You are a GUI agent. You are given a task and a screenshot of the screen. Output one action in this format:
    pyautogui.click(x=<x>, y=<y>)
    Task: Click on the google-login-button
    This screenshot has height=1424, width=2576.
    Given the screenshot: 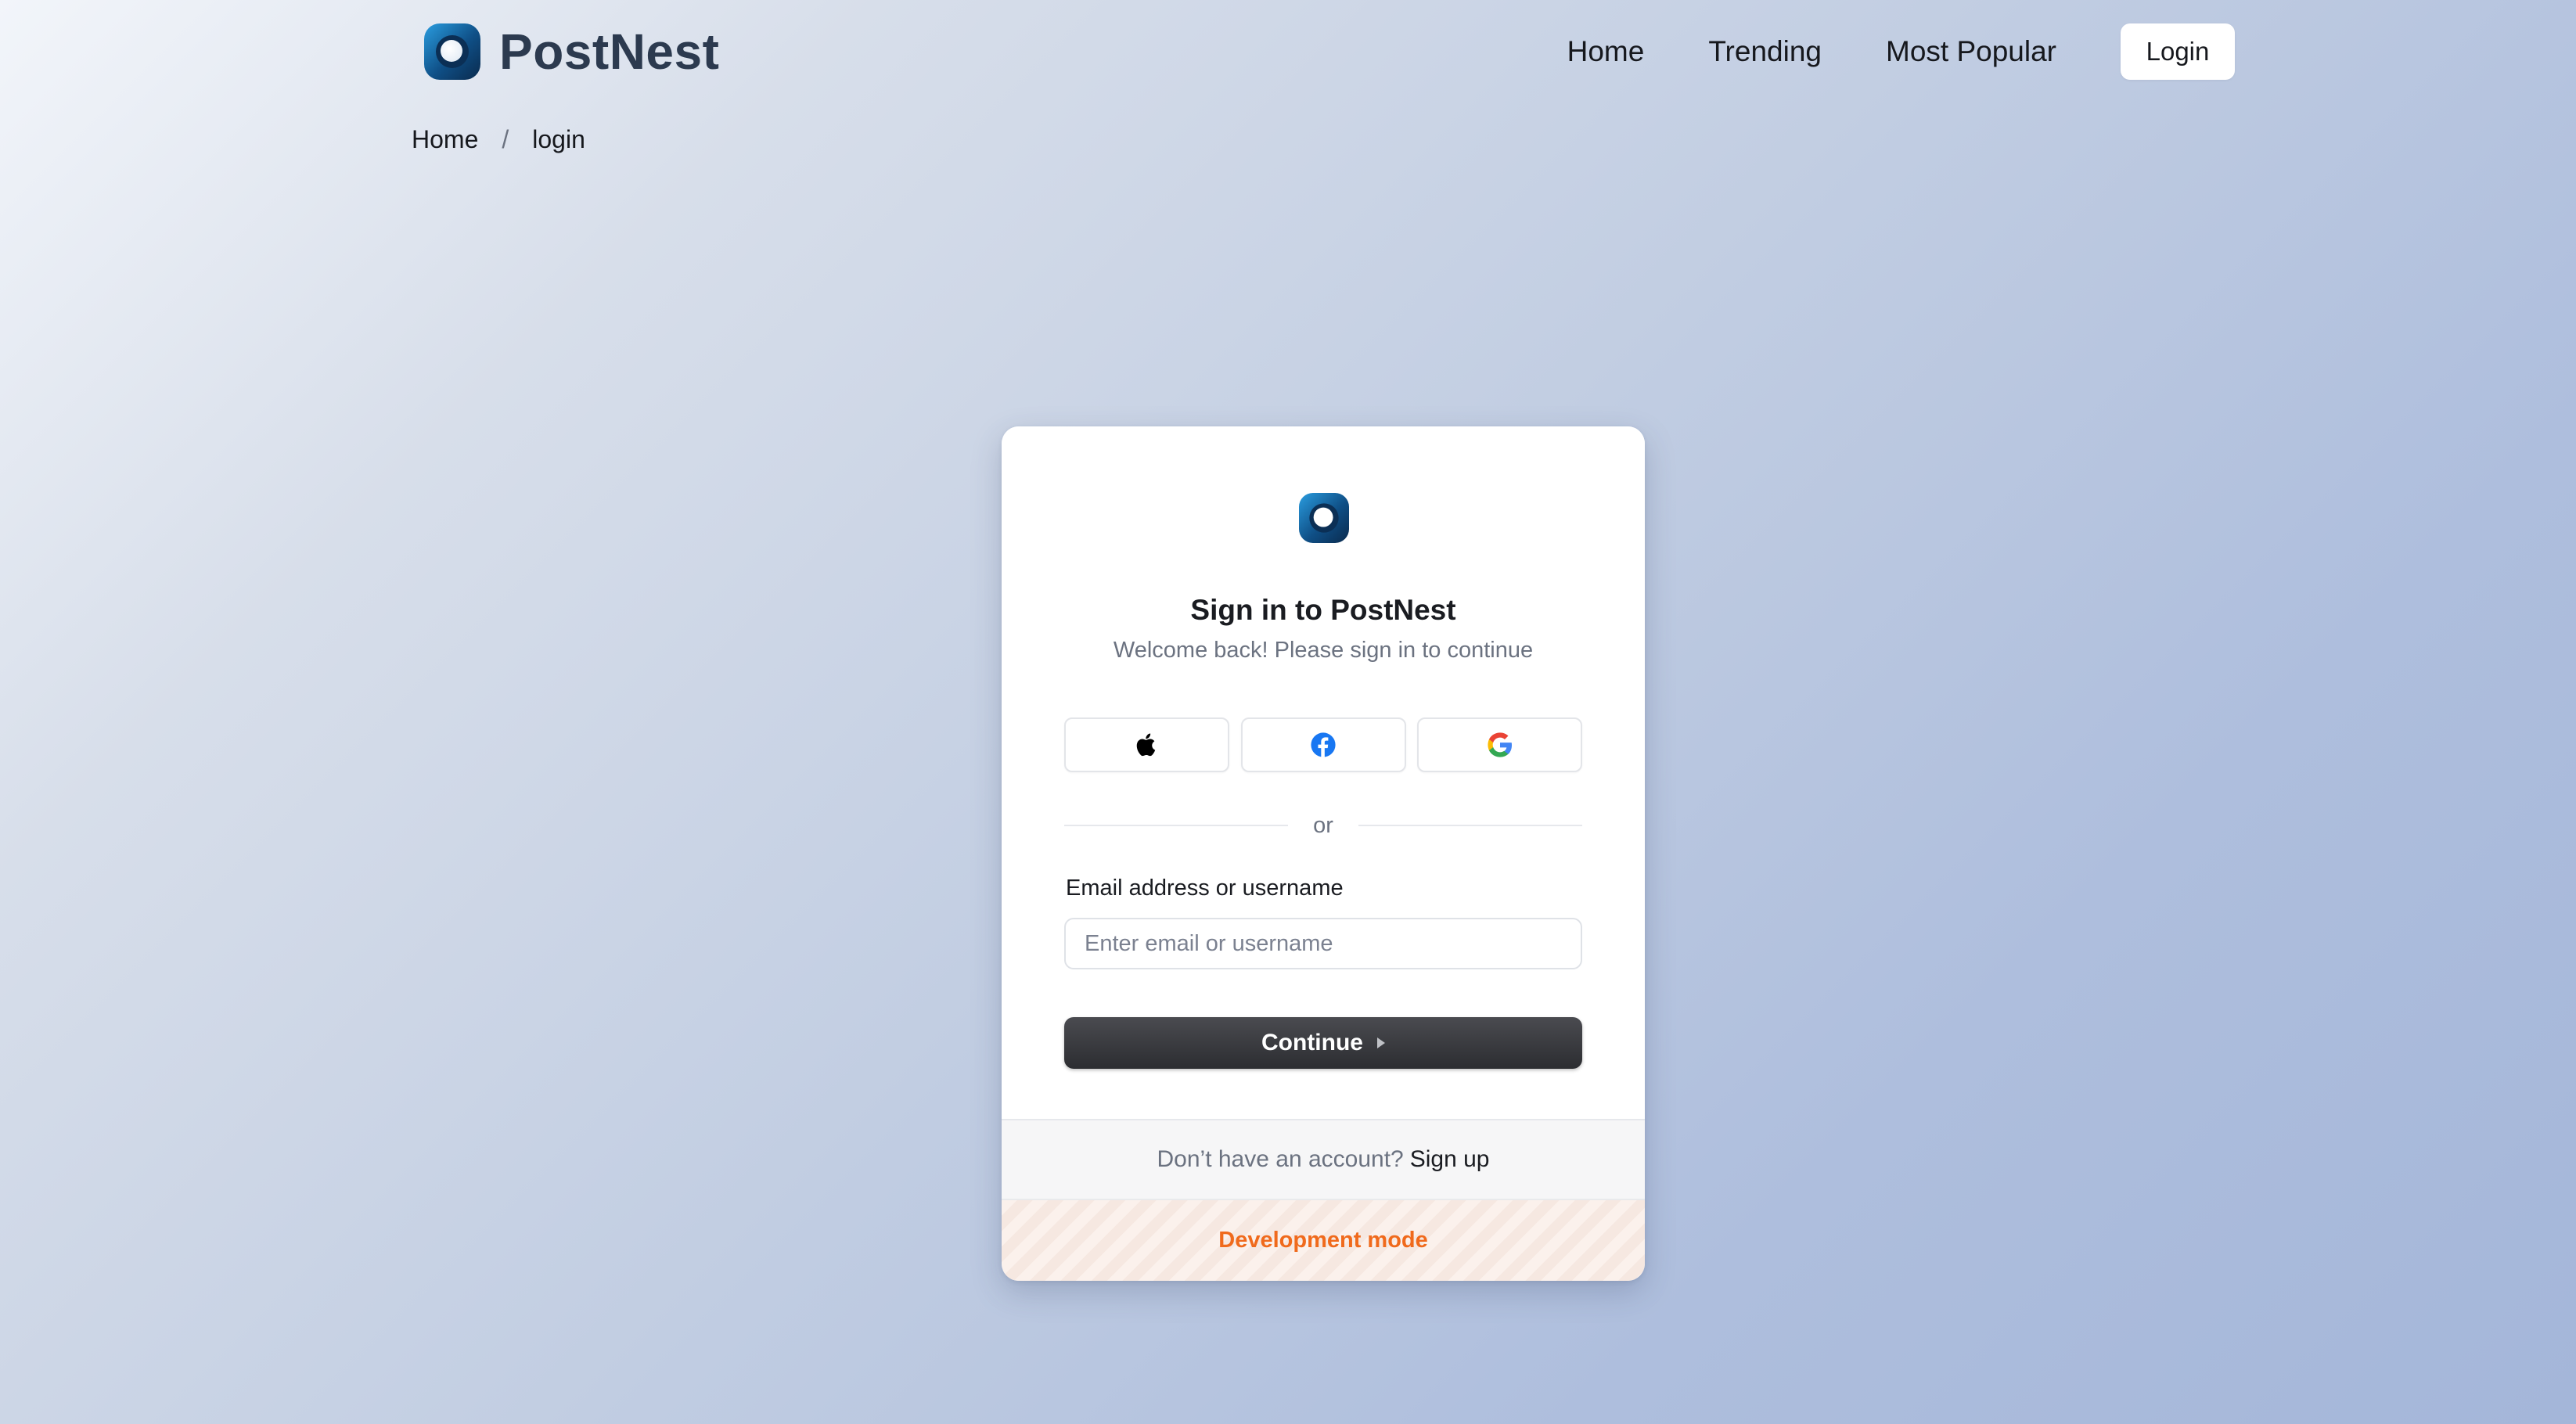 What is the action you would take?
    pyautogui.click(x=1500, y=744)
    